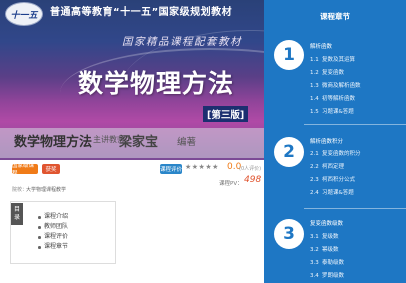 The image size is (406, 283). I want to click on section-1-2: 1.2 复变函数, so click(327, 72).